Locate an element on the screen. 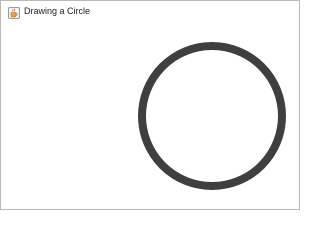 The width and height of the screenshot is (320, 240). title-bar: Drawing a Circle is located at coordinates (150, 12).